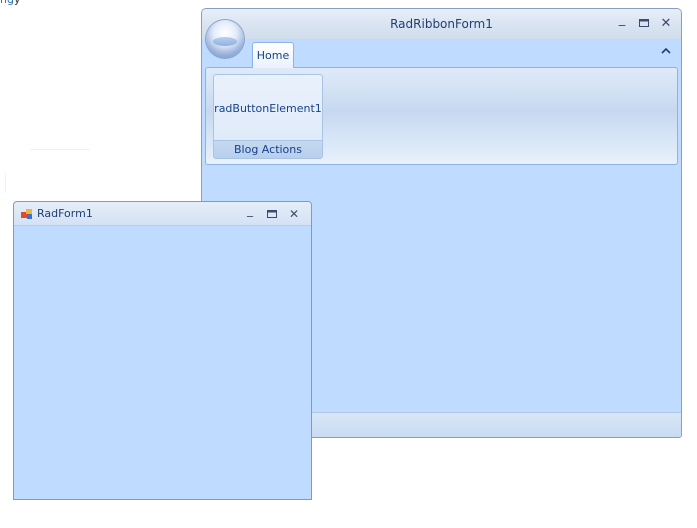 The image size is (697, 528). Describe the element at coordinates (17, 3) in the screenshot. I see `background-text-suffix: y` at that location.